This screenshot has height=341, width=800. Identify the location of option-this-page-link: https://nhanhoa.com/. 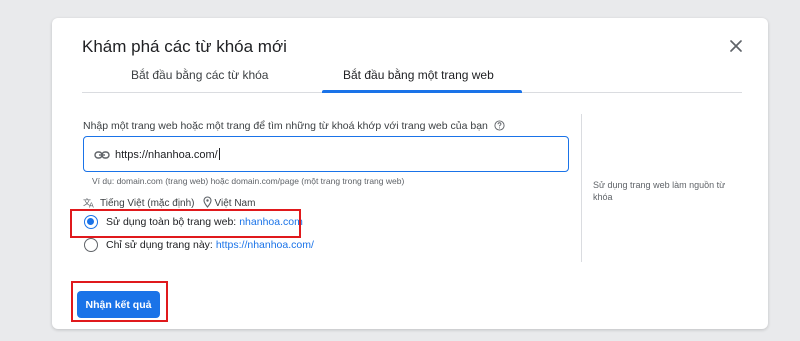
(264, 245).